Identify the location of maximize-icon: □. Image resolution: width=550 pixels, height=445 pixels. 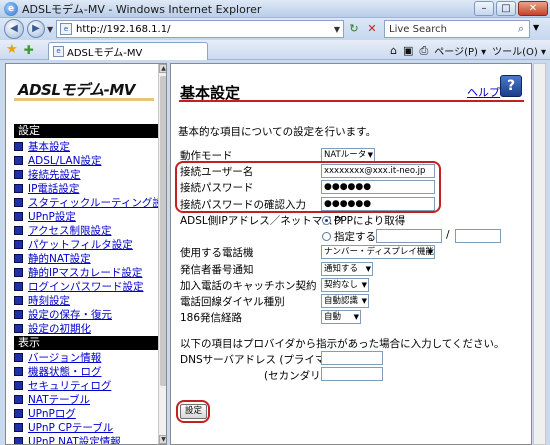
(506, 8).